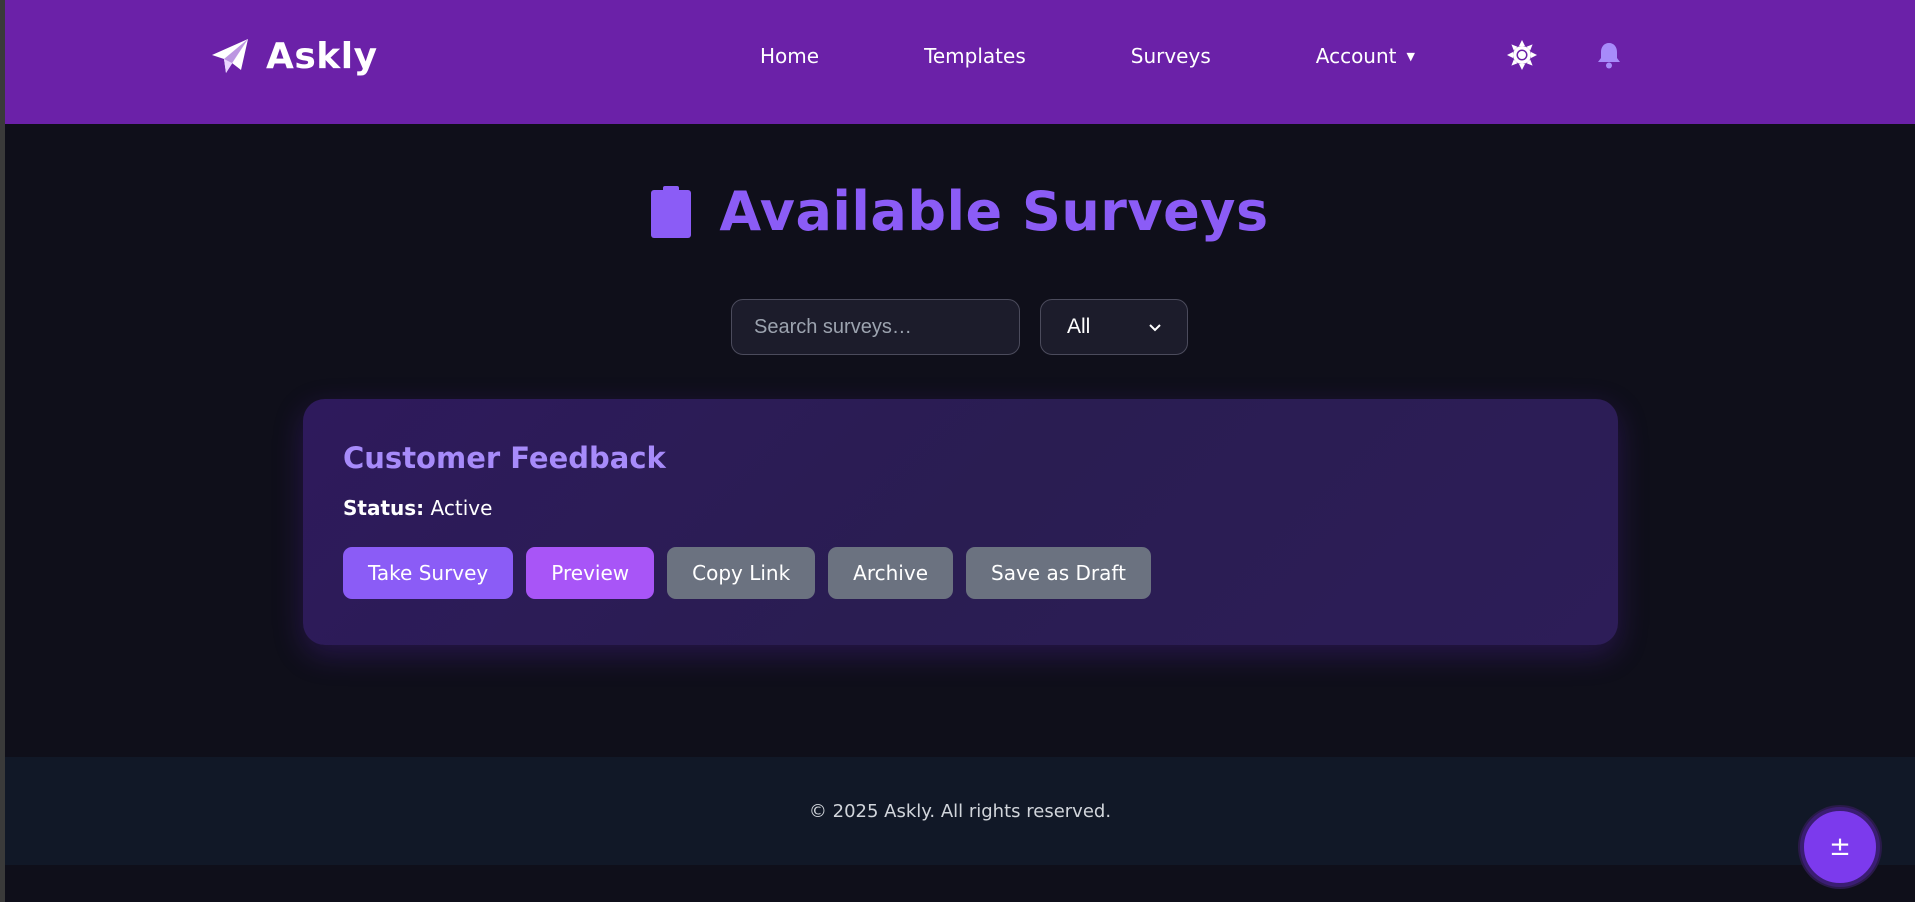 This screenshot has height=902, width=1915. I want to click on sun-icon, so click(1522, 55).